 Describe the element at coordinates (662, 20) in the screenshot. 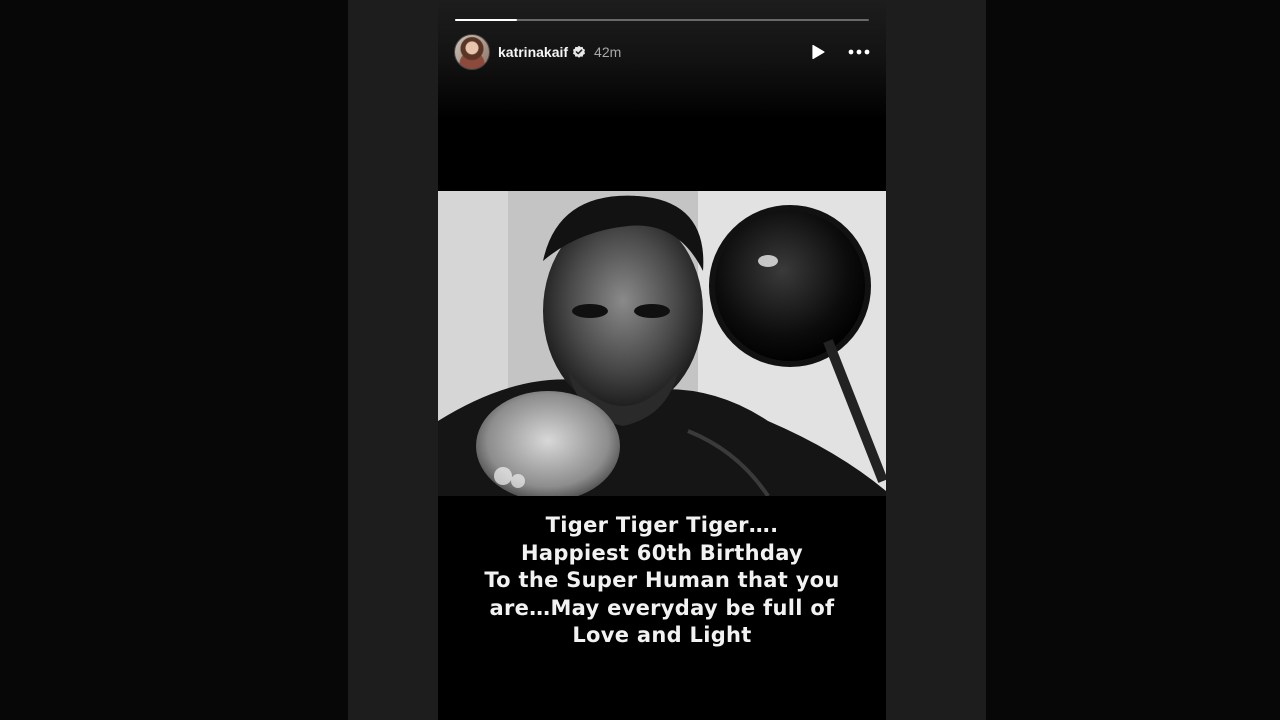

I see `story-progress-bar` at that location.